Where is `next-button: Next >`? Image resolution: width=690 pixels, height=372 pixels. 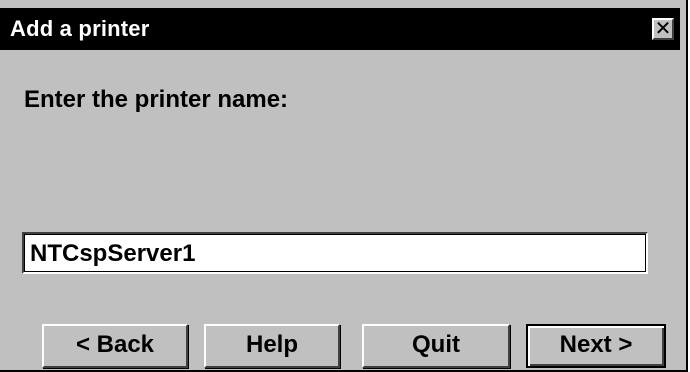
next-button: Next > is located at coordinates (596, 346).